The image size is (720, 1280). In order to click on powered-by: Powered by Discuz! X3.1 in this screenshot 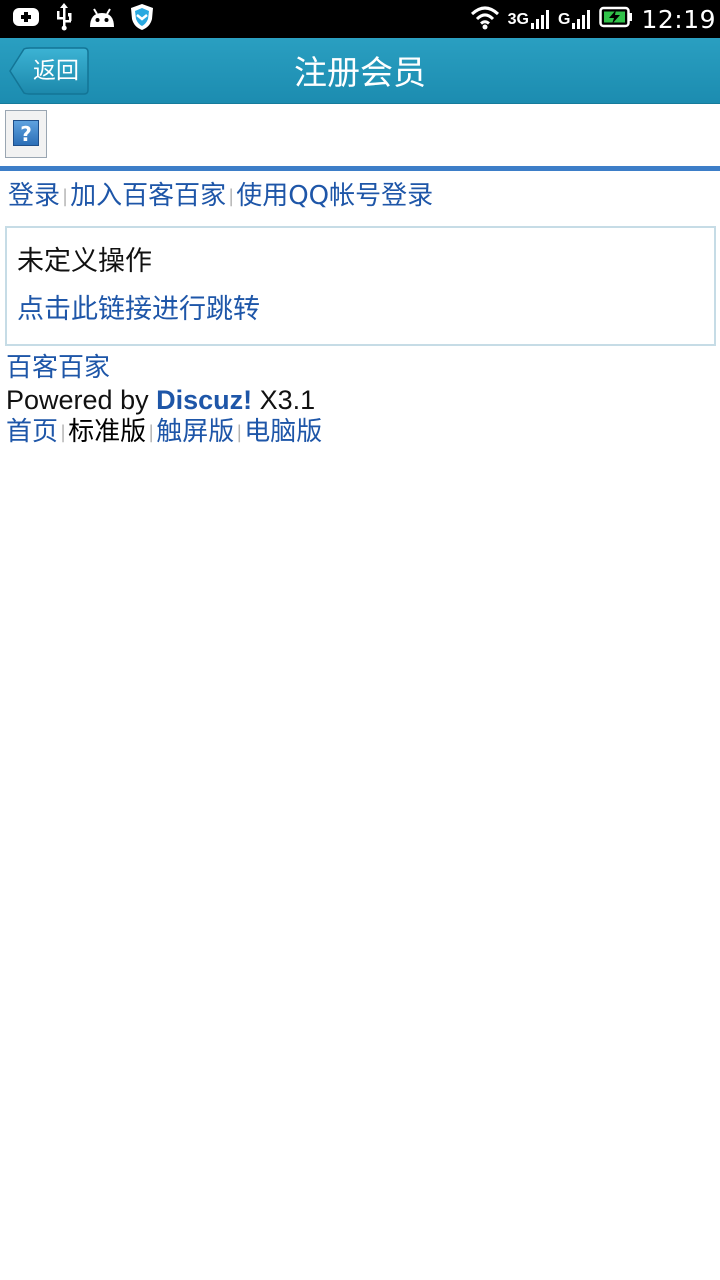, I will do `click(356, 400)`.